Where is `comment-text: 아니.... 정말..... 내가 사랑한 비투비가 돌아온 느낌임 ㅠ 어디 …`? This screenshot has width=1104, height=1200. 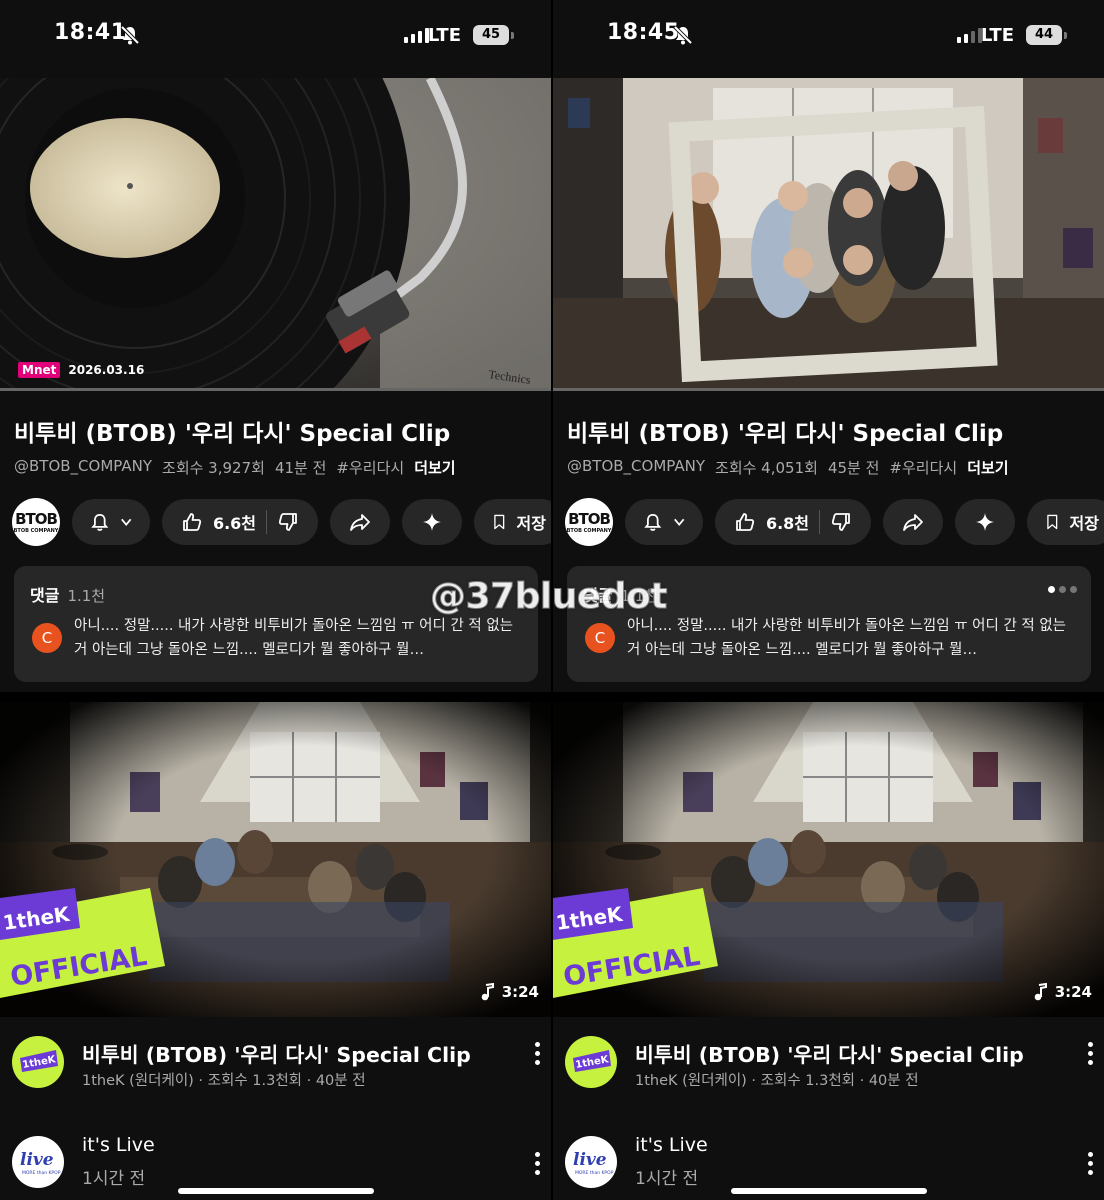 comment-text: 아니.... 정말..... 내가 사랑한 비투비가 돌아온 느낌임 ㅠ 어디 … is located at coordinates (847, 638).